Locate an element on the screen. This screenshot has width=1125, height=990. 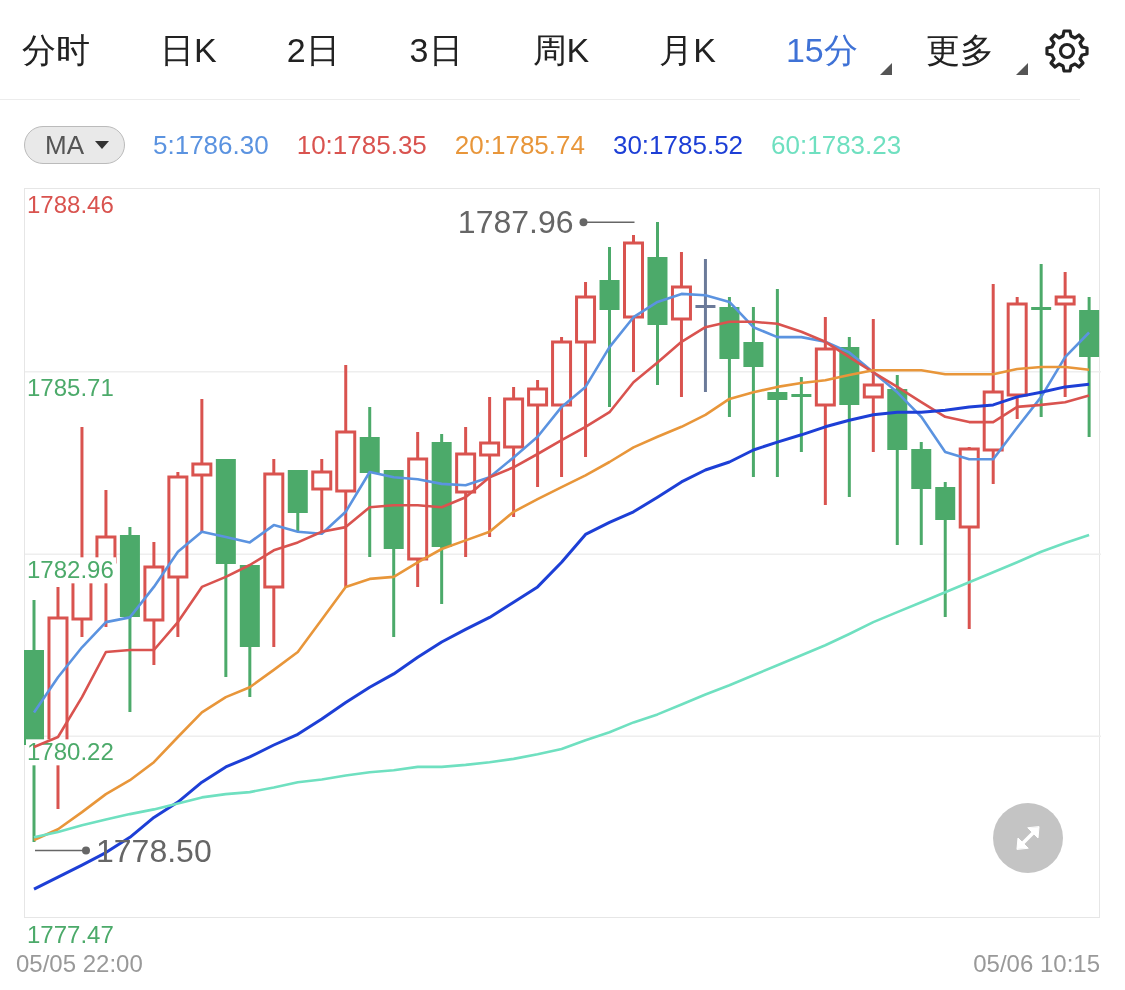
ma-reading: 10:1785.35 is located at coordinates (361, 145).